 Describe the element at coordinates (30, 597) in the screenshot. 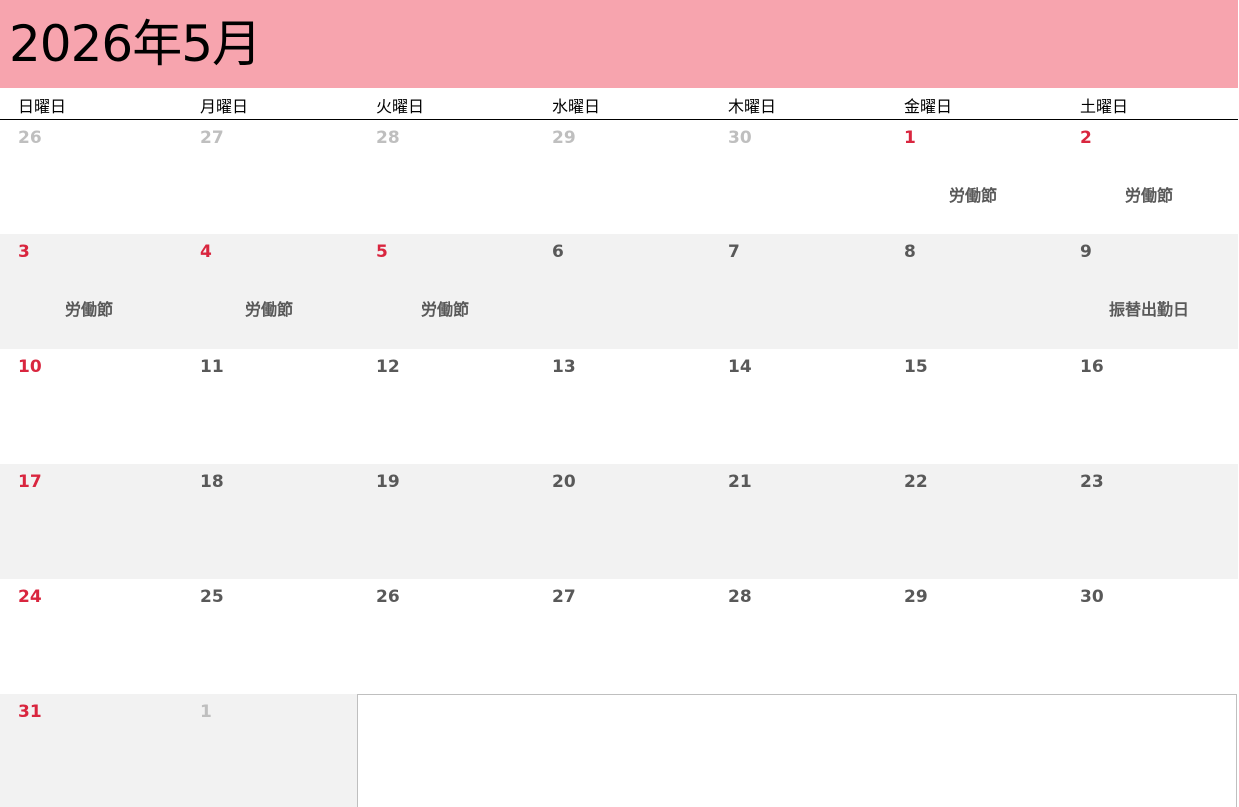

I see `day-number: 24` at that location.